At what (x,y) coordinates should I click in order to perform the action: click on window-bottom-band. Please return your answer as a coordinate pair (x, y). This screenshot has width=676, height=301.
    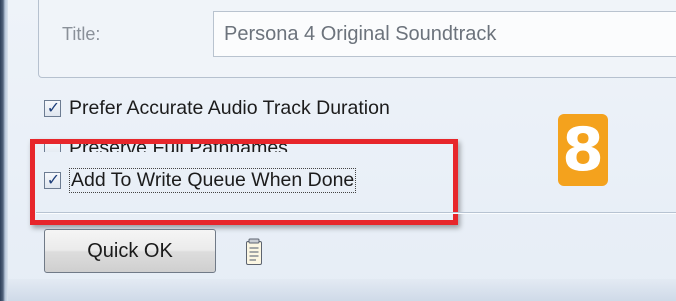
    Looking at the image, I should click on (342, 290).